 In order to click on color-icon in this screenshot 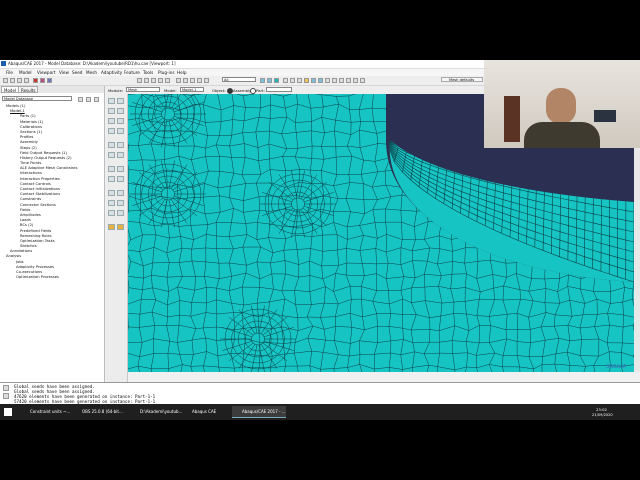, I will do `click(306, 80)`.